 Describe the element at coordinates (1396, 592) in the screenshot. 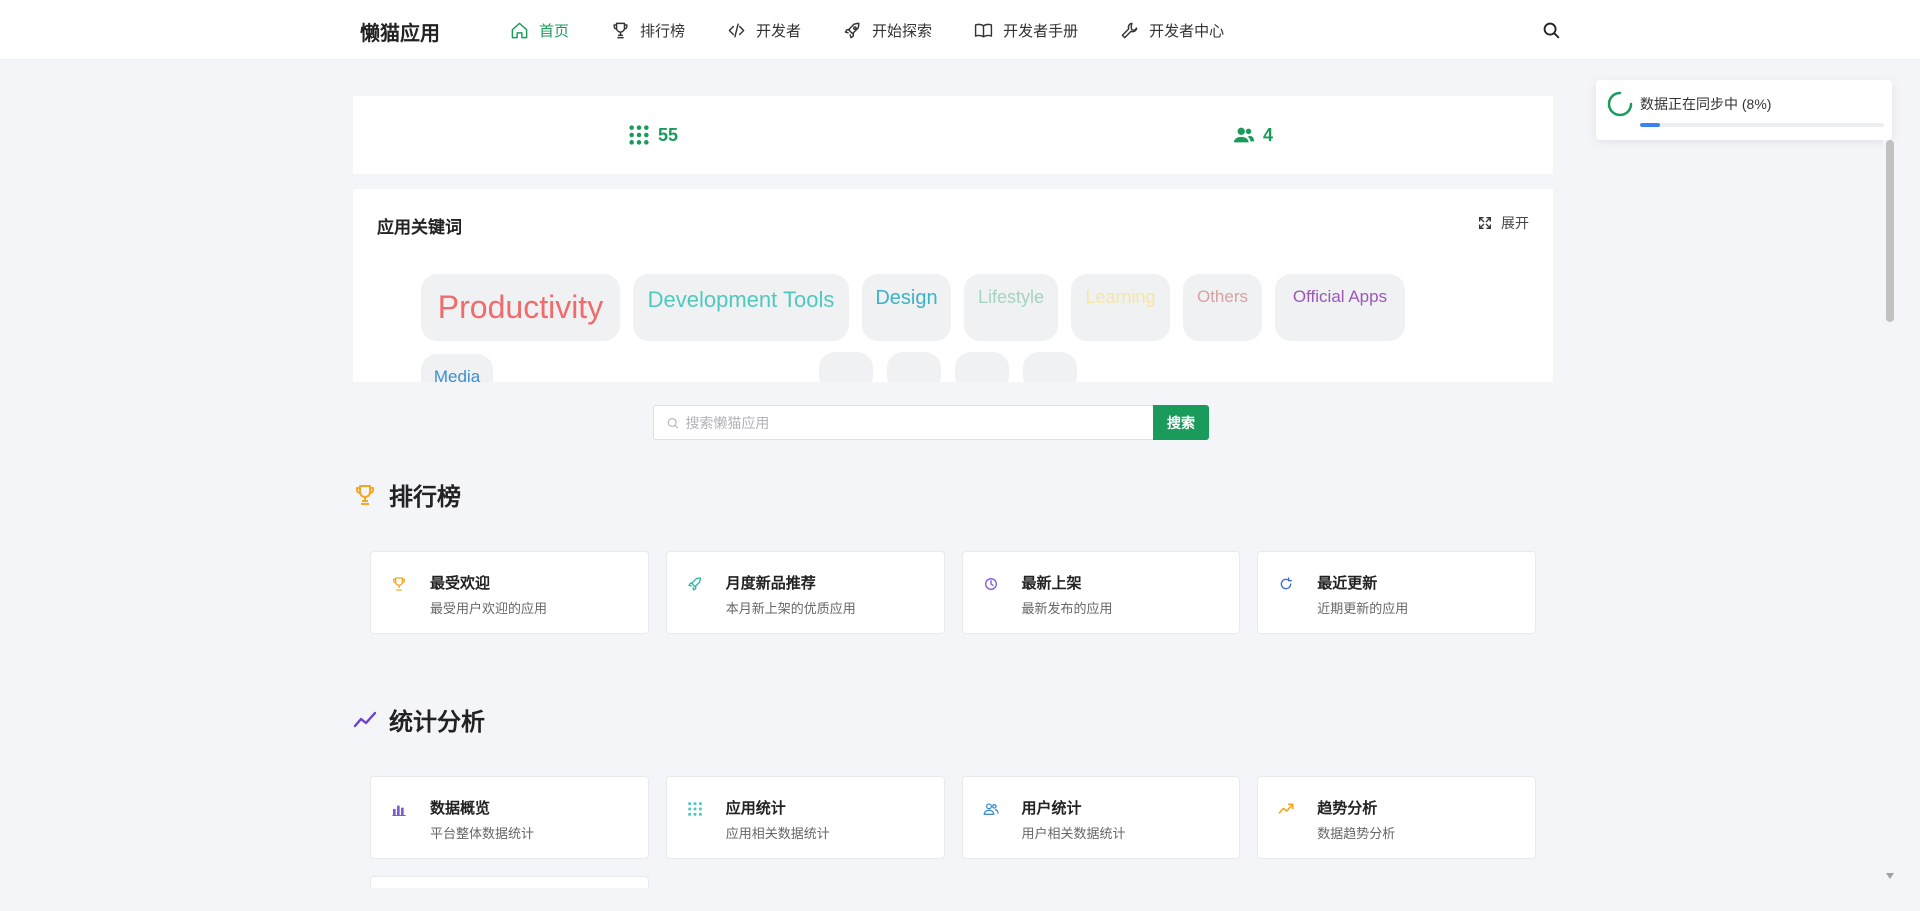

I see `card-recent-update: 最近更新 近期更新的应用` at that location.